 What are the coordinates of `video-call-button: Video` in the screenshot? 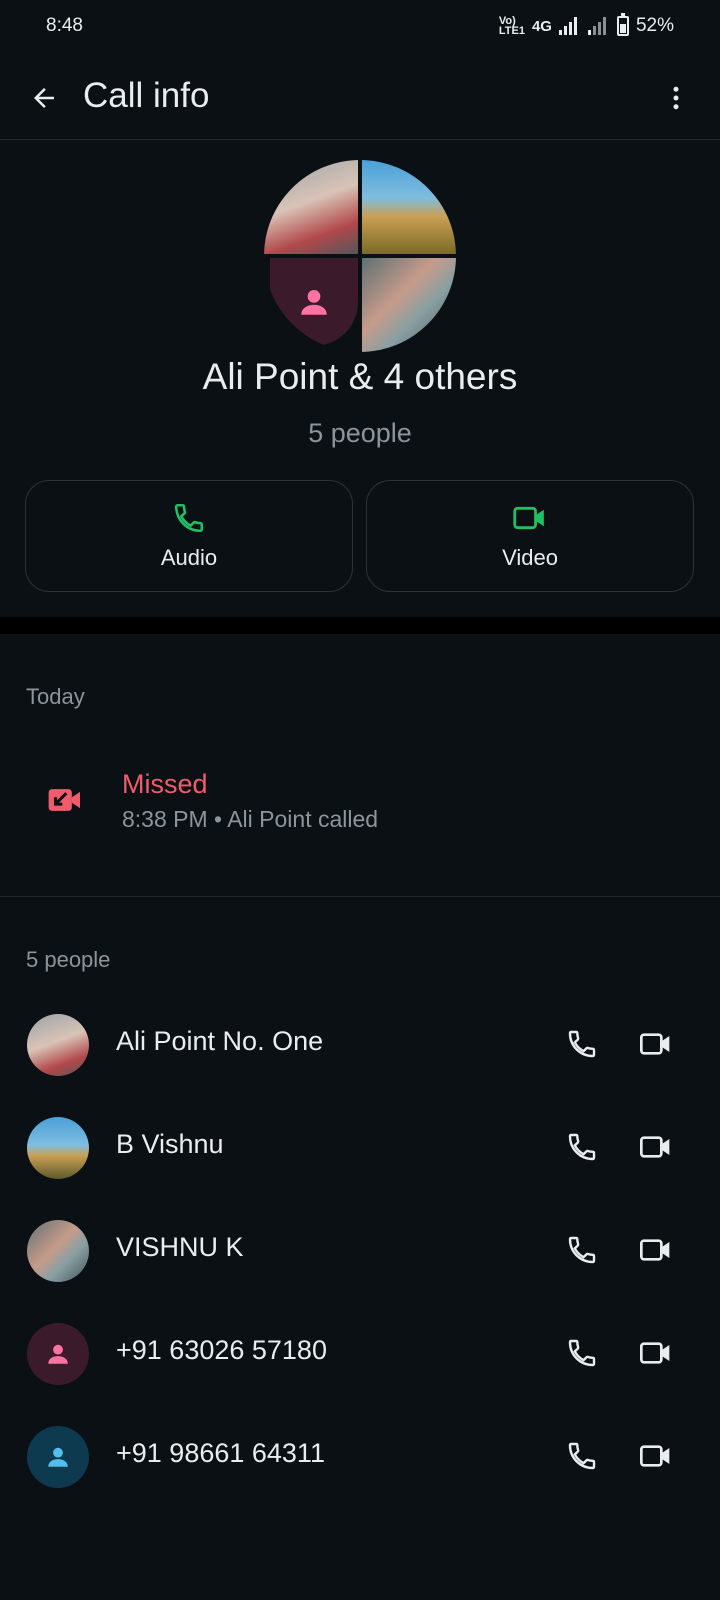 It's located at (530, 536).